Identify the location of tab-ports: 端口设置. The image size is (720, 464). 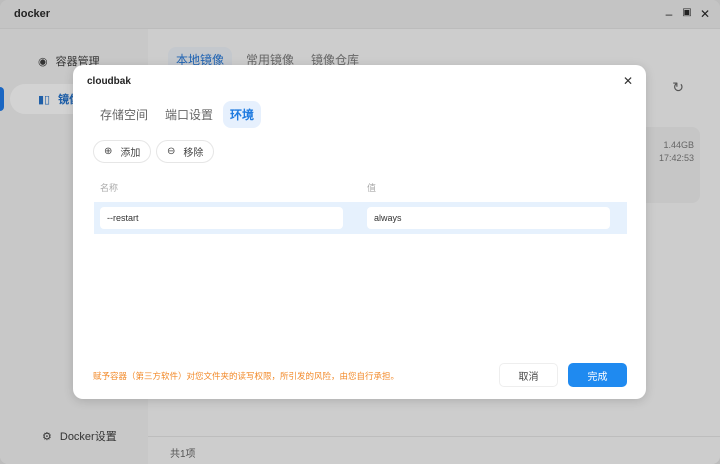
(189, 114).